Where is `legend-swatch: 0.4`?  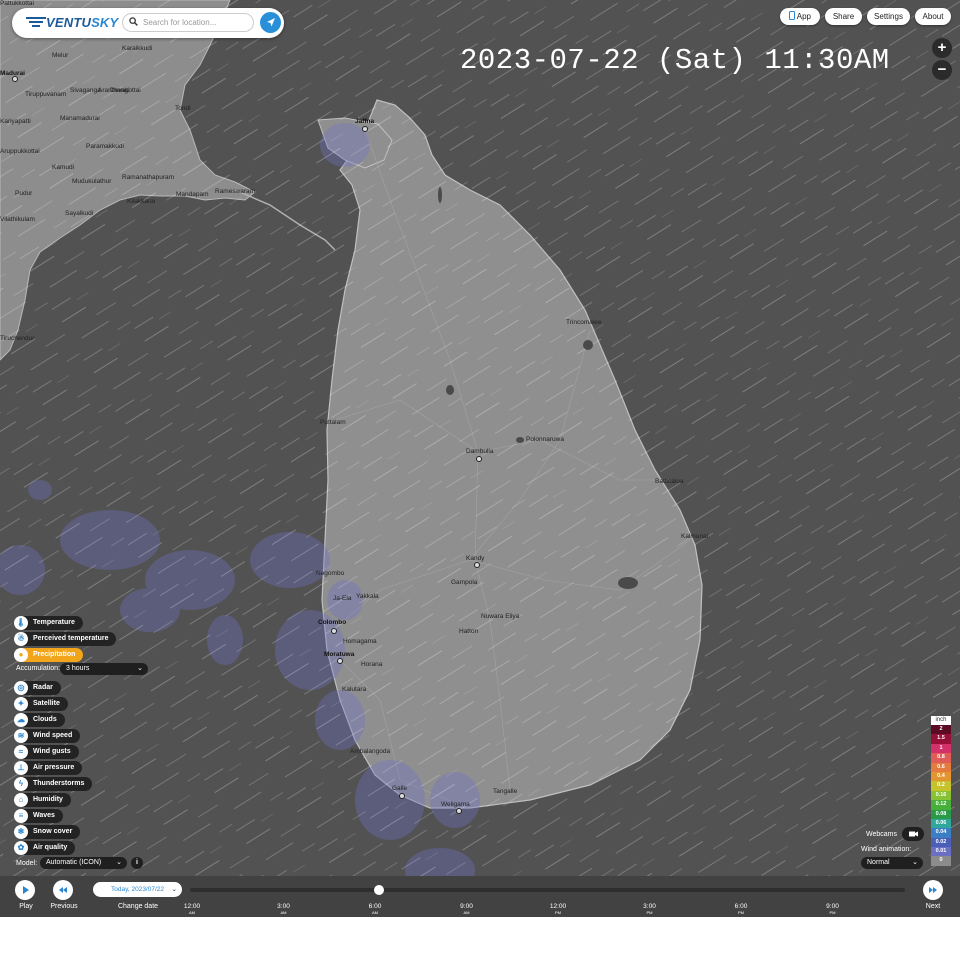
legend-swatch: 0.4 is located at coordinates (941, 776).